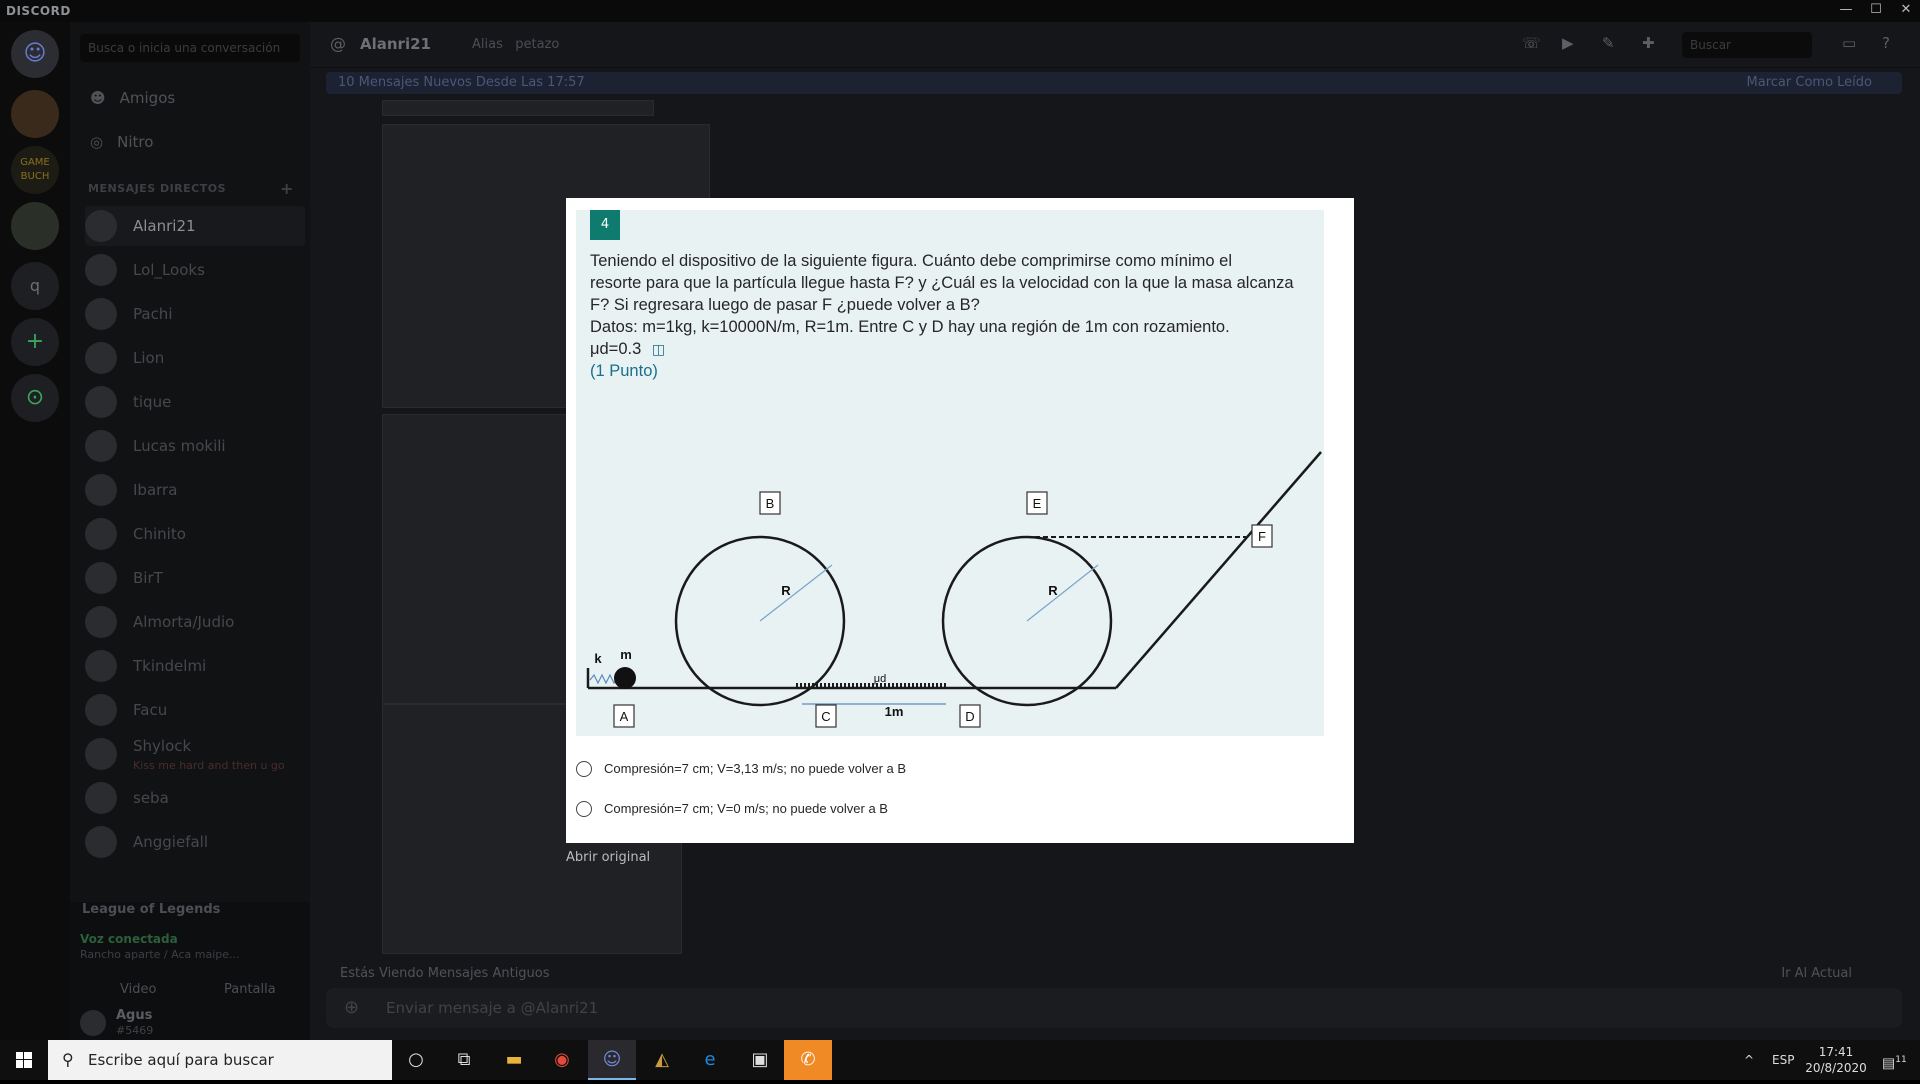  What do you see at coordinates (518, 108) in the screenshot?
I see `message-image` at bounding box center [518, 108].